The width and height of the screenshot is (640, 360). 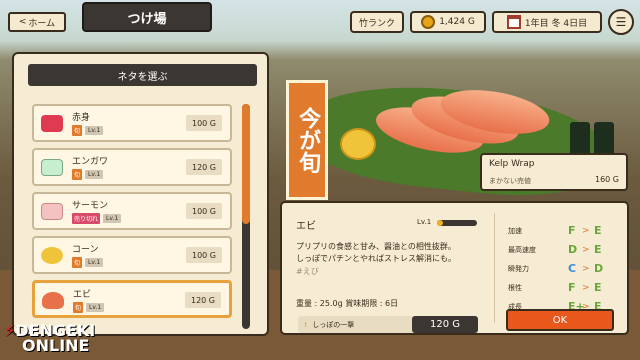 I want to click on panel-header: ネタを選ぶ, so click(x=142, y=75).